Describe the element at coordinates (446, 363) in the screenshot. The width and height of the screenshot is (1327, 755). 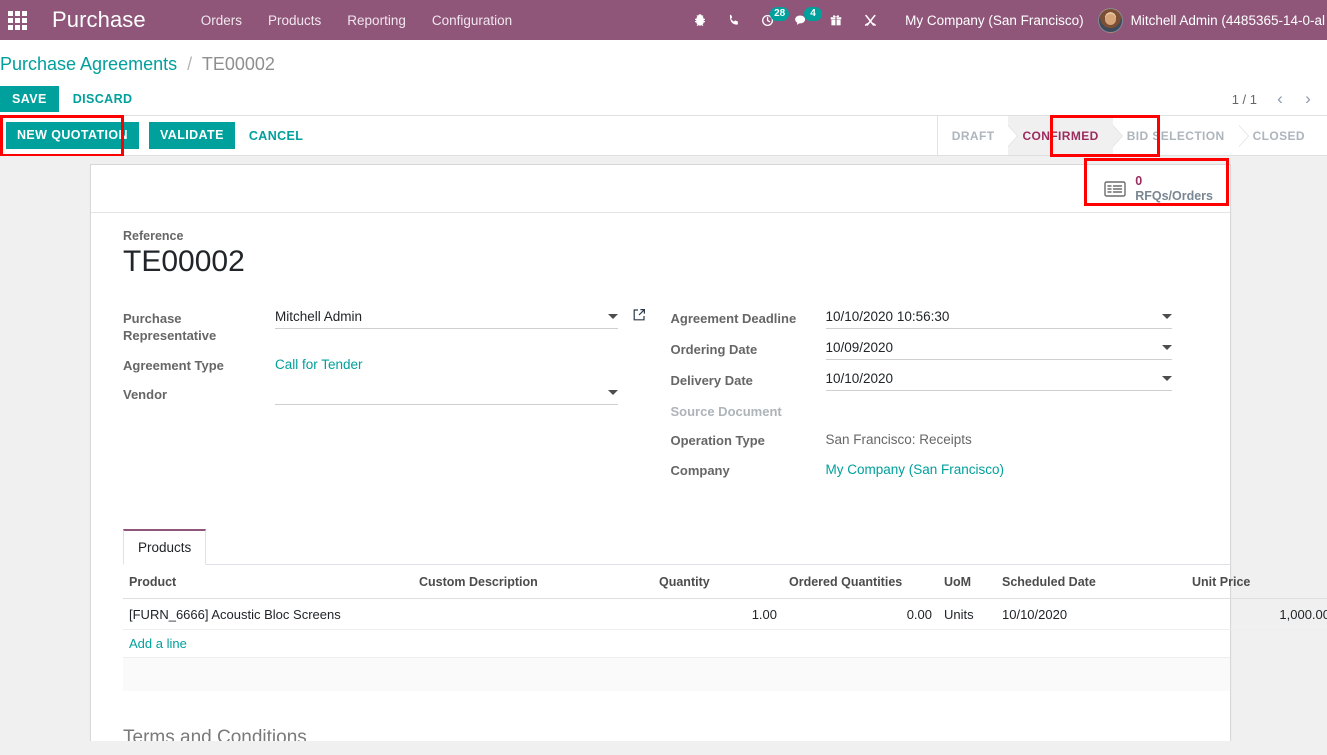
I see `agreement-type-value: Call for Tender` at that location.